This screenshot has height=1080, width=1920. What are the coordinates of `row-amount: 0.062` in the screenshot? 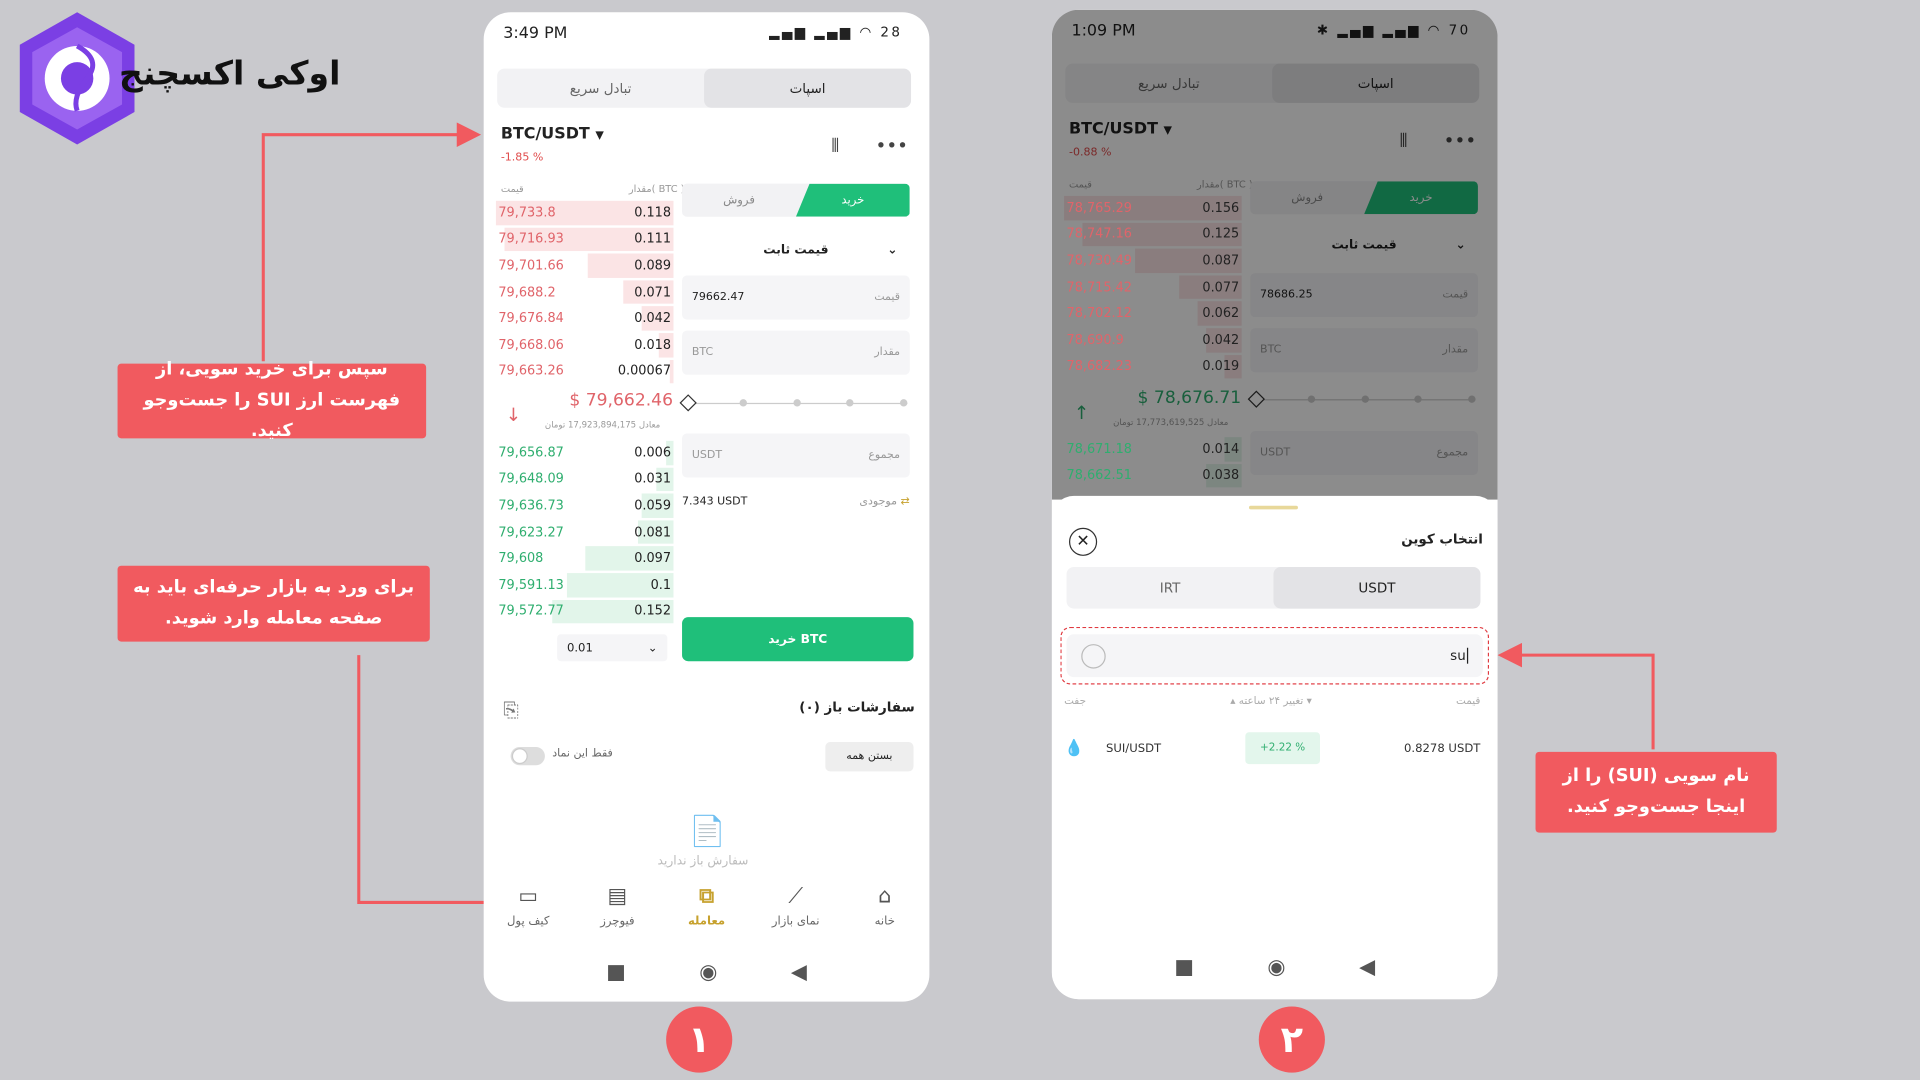 It's located at (1221, 314).